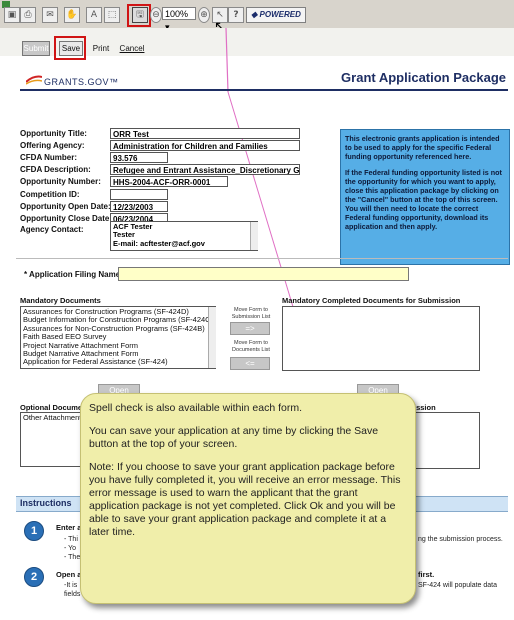  What do you see at coordinates (250, 363) in the screenshot?
I see `move-to-documents-button: <=` at bounding box center [250, 363].